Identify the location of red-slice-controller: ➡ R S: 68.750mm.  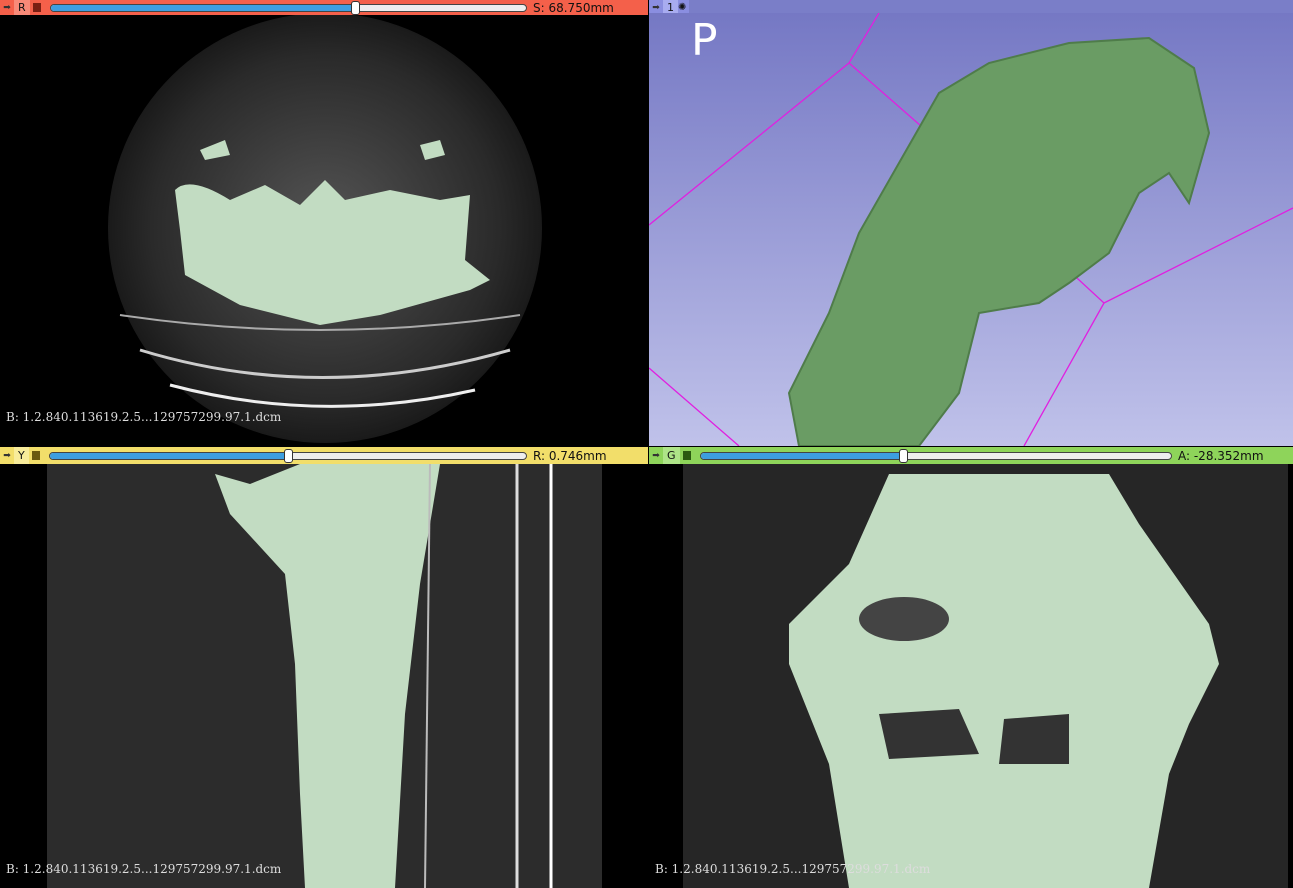
(324, 7).